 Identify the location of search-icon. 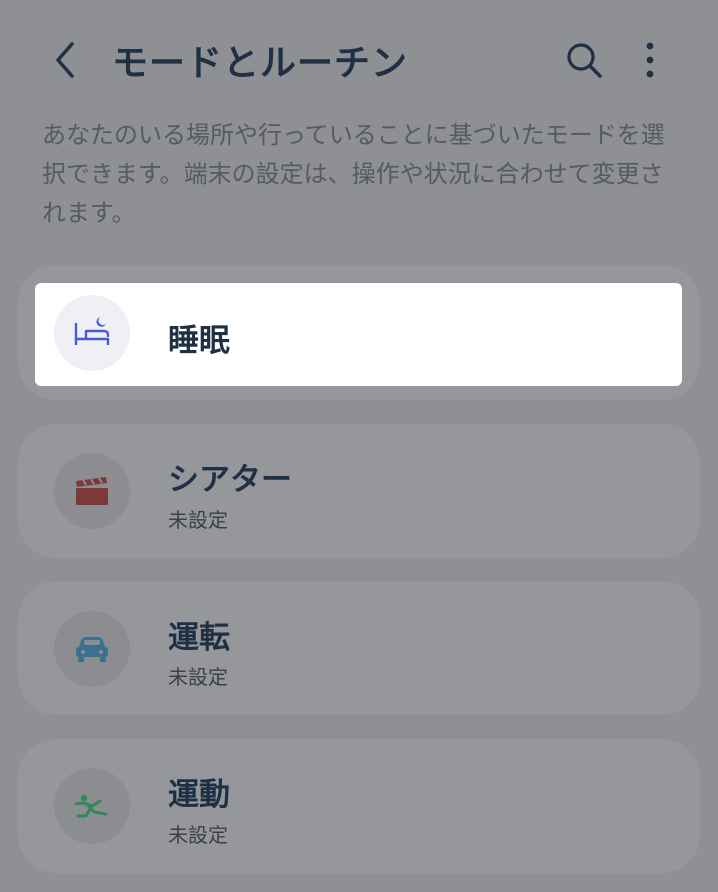
(584, 60).